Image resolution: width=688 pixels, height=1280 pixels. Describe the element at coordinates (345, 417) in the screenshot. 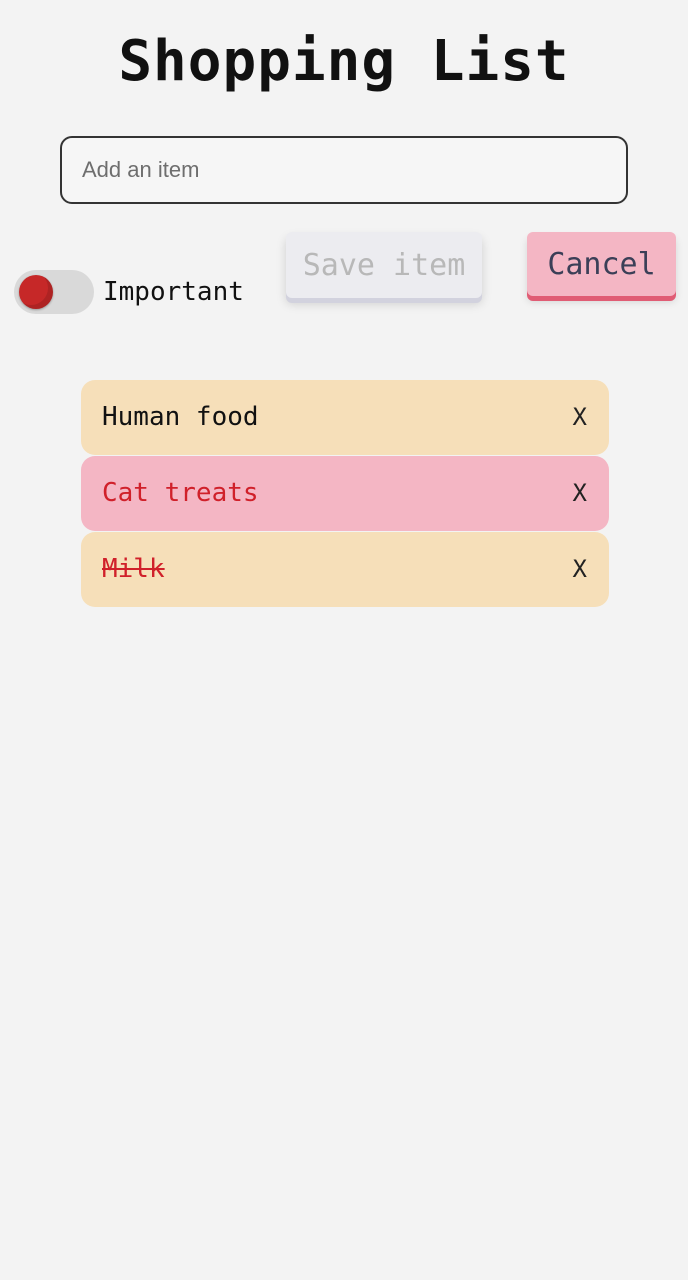

I see `list-item: Human food X` at that location.